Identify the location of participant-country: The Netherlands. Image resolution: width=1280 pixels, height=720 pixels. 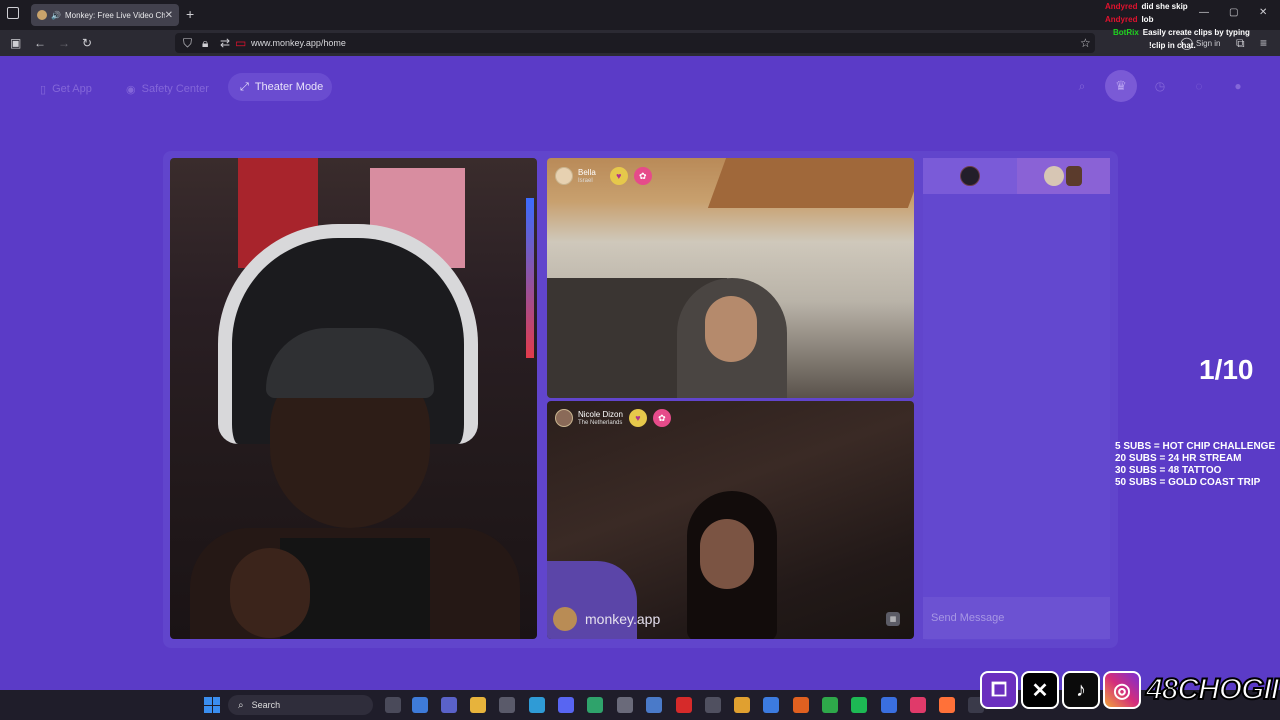
(600, 422).